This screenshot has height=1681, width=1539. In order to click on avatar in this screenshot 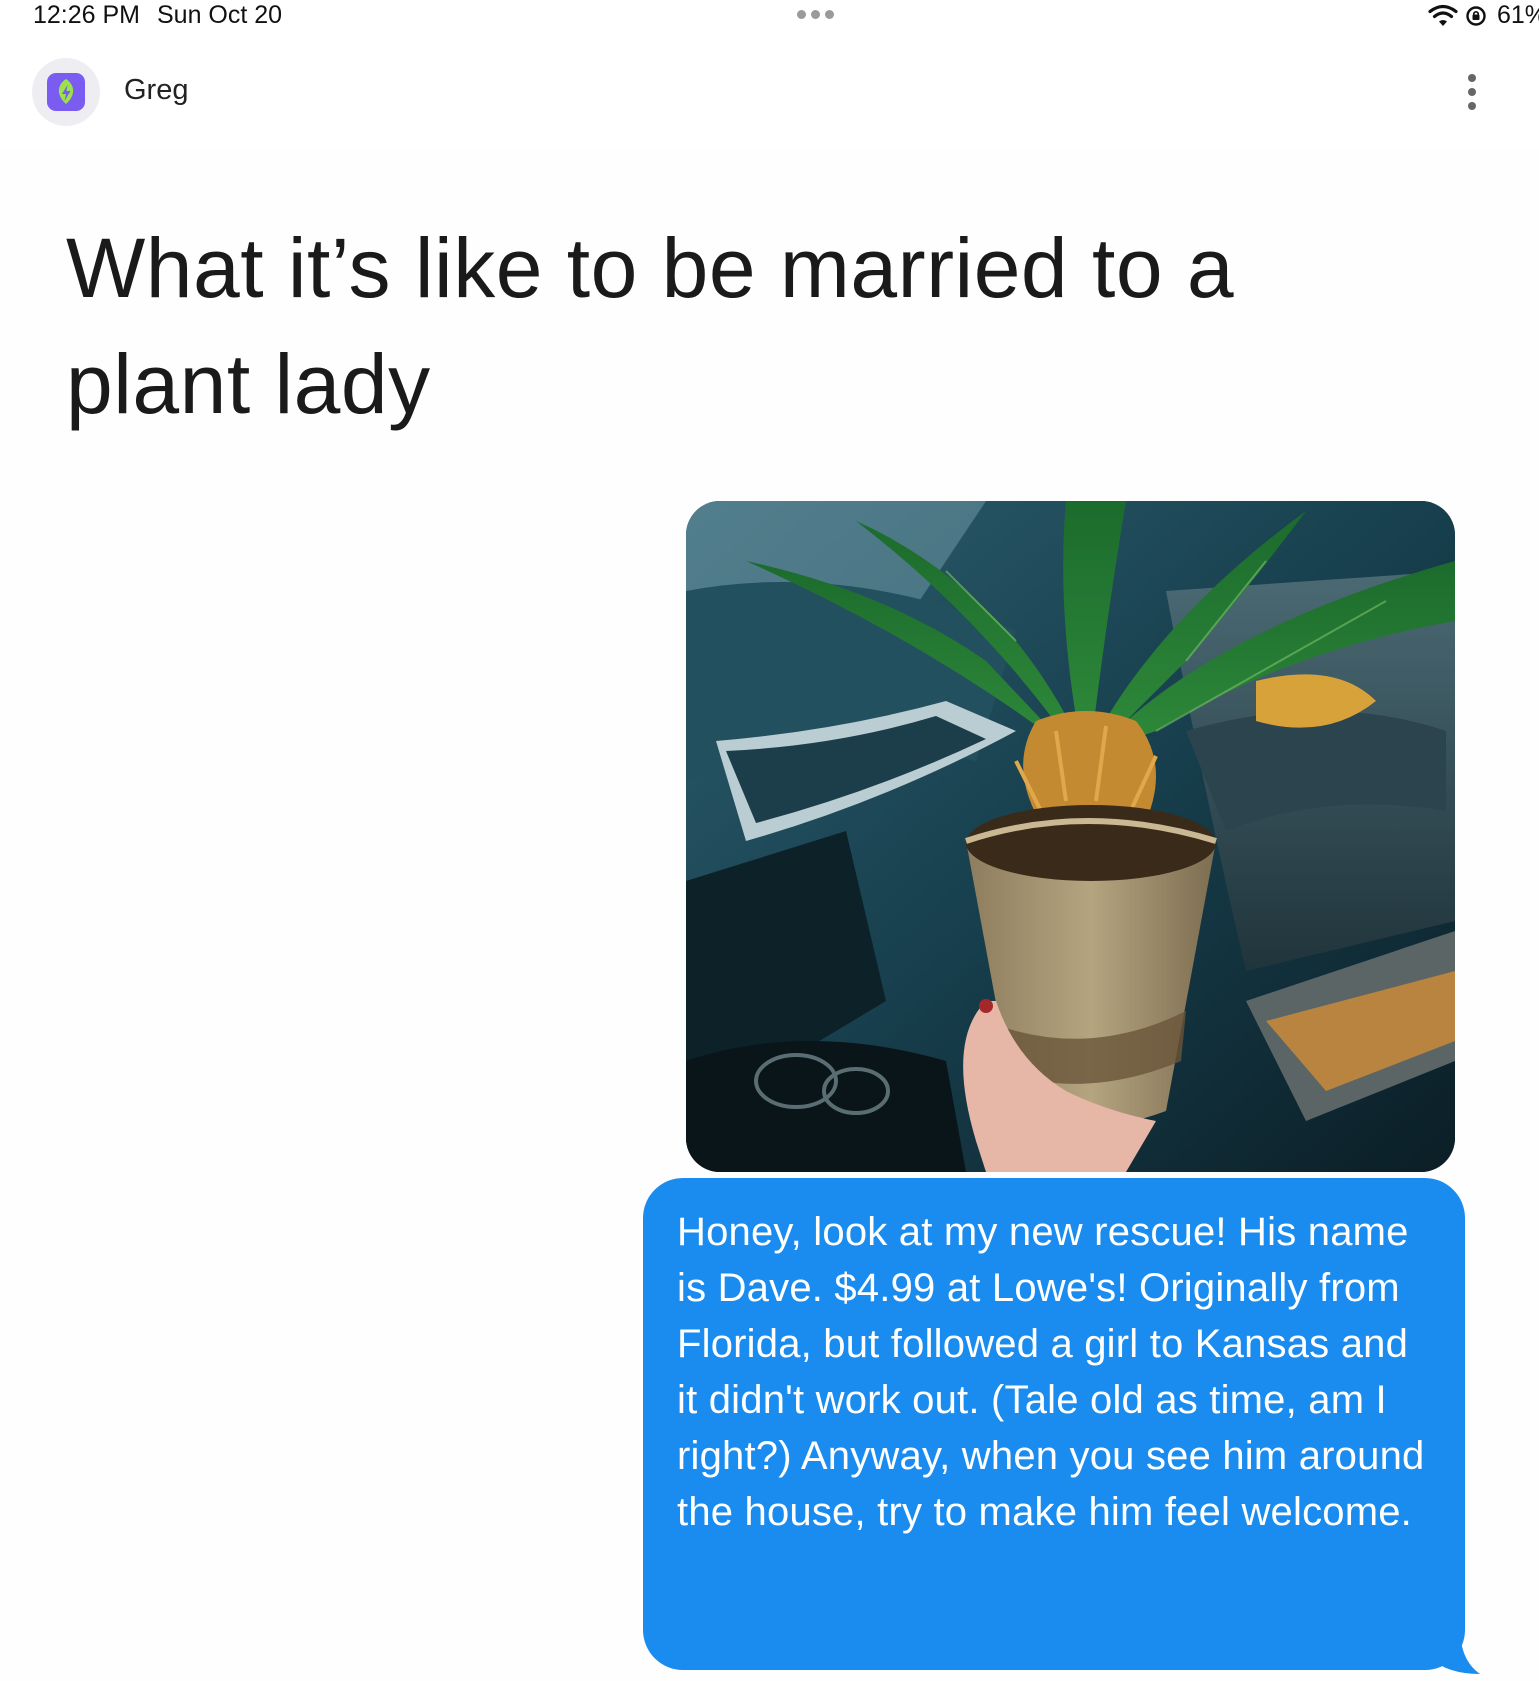, I will do `click(66, 92)`.